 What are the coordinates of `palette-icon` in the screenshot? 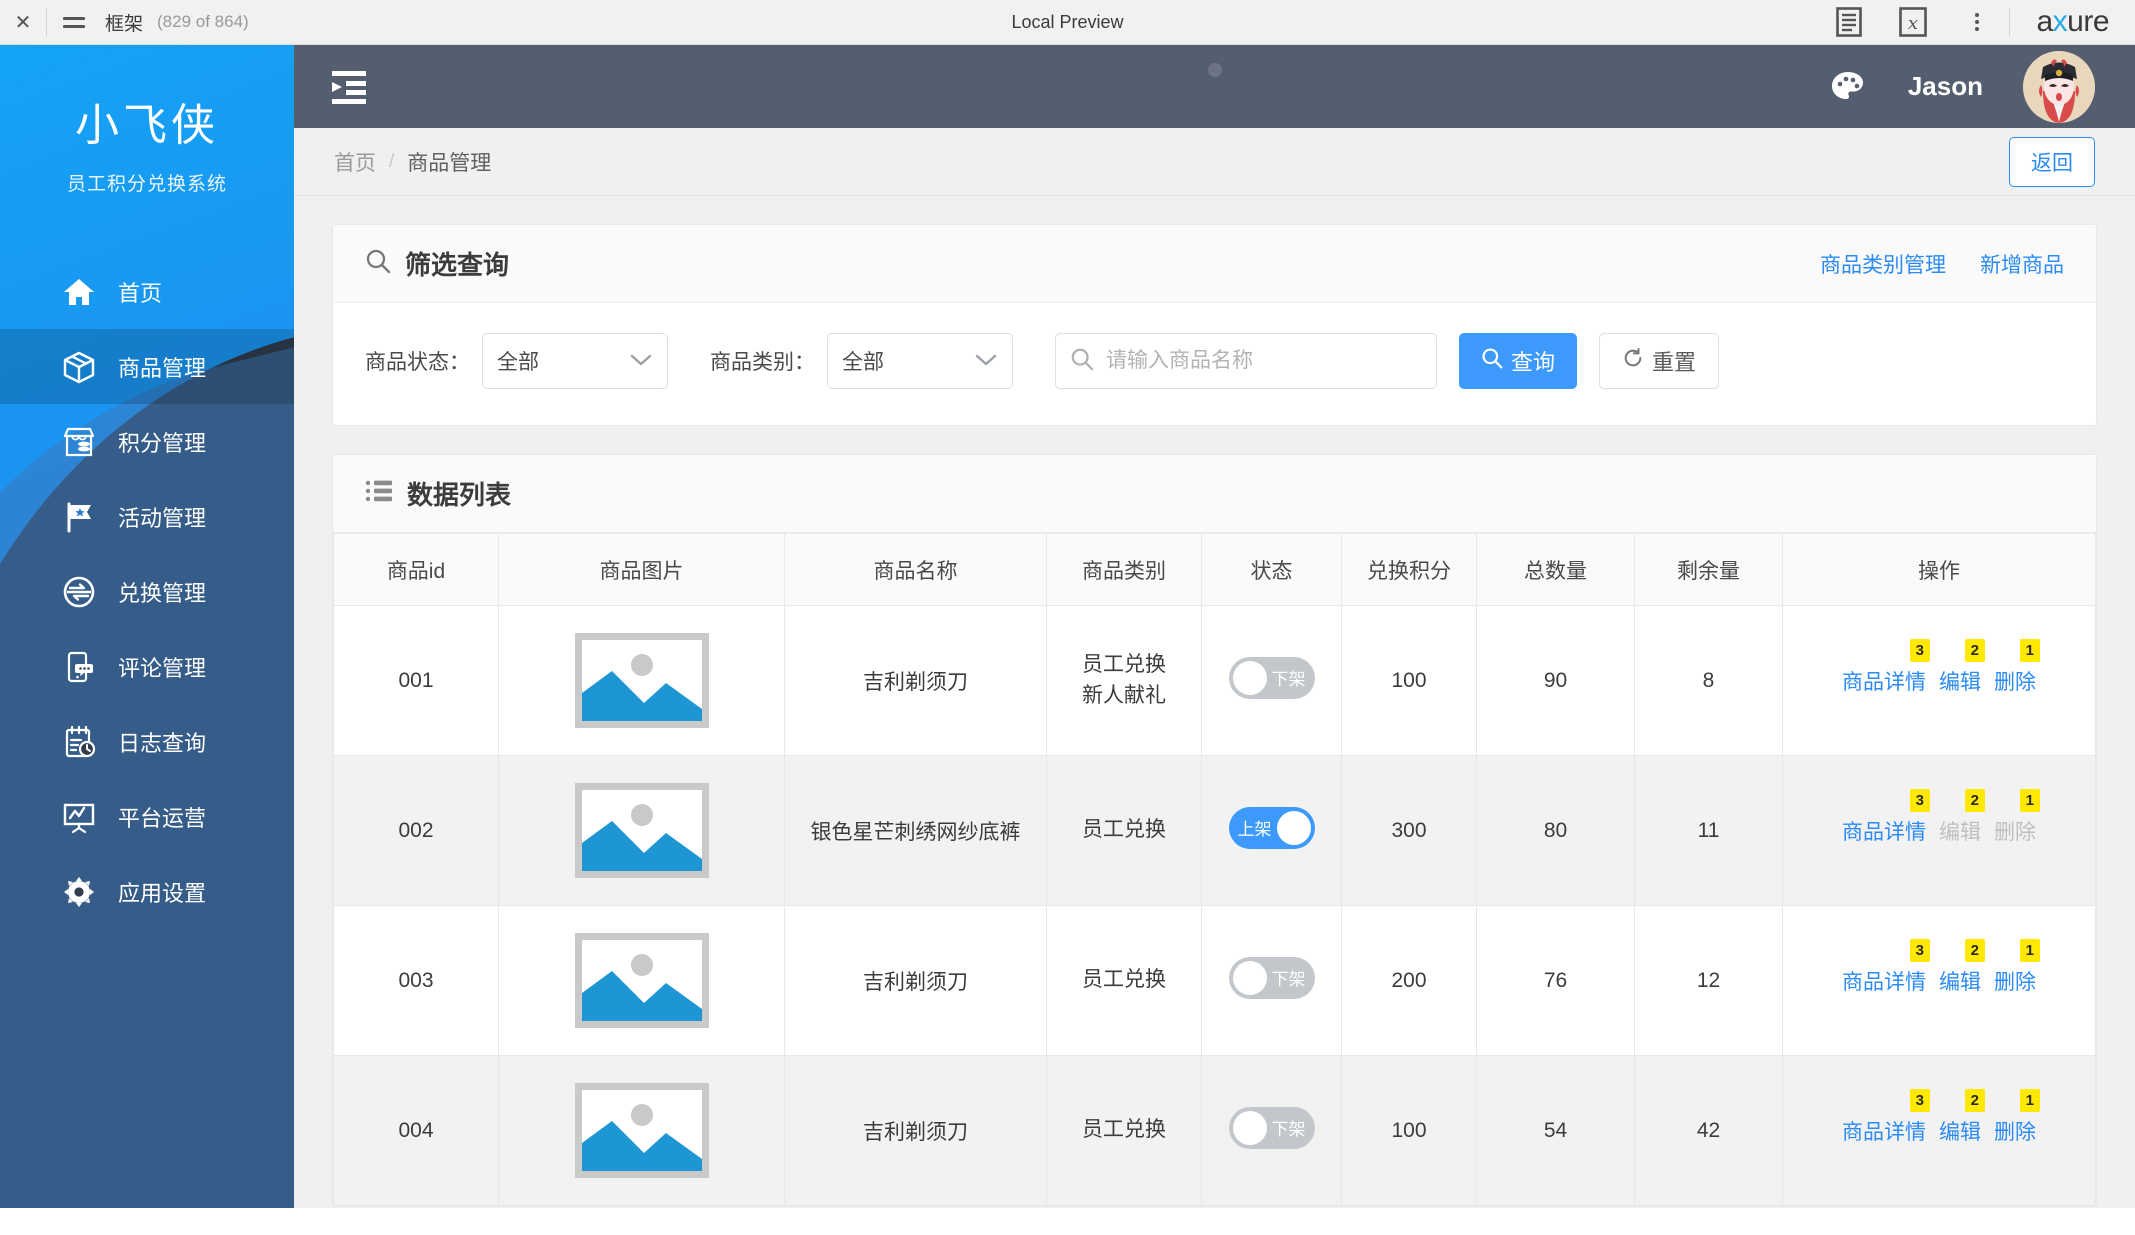 It's located at (1848, 87).